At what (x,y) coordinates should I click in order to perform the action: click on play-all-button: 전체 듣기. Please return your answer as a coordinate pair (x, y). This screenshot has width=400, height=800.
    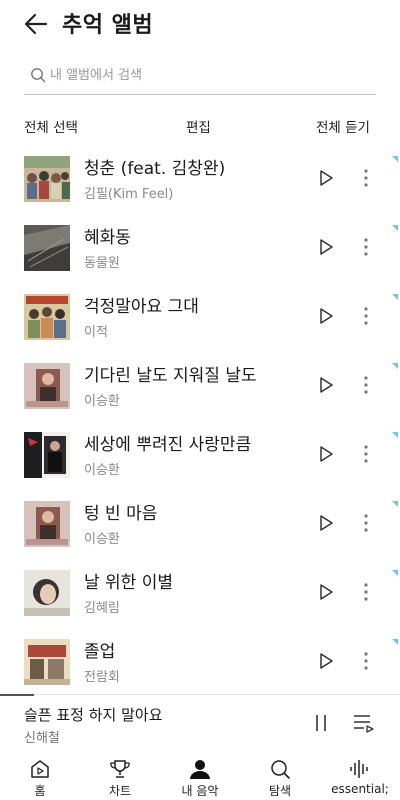
    Looking at the image, I should click on (343, 126).